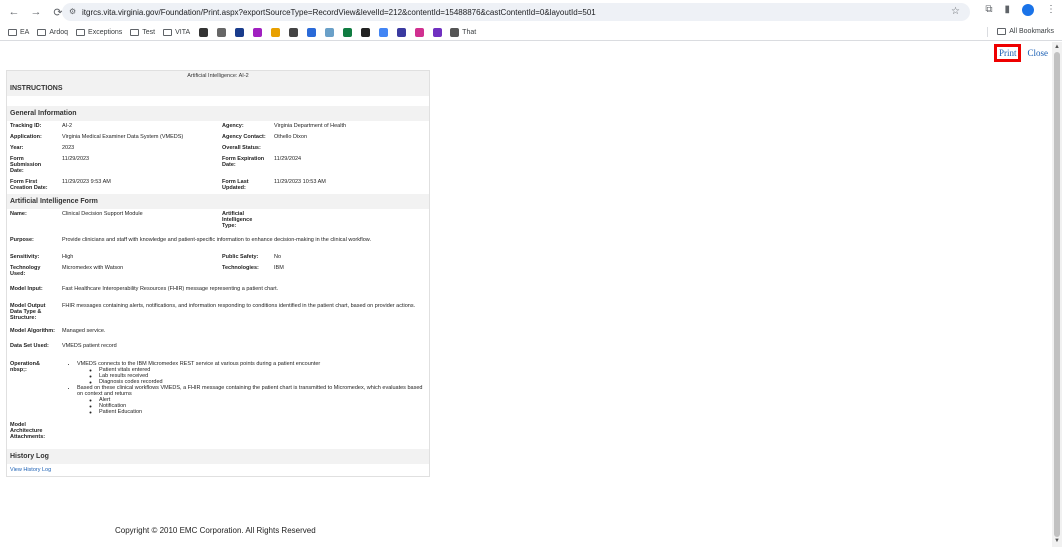  Describe the element at coordinates (28, 431) in the screenshot. I see `field-label: Model Architecture Attachments:` at that location.